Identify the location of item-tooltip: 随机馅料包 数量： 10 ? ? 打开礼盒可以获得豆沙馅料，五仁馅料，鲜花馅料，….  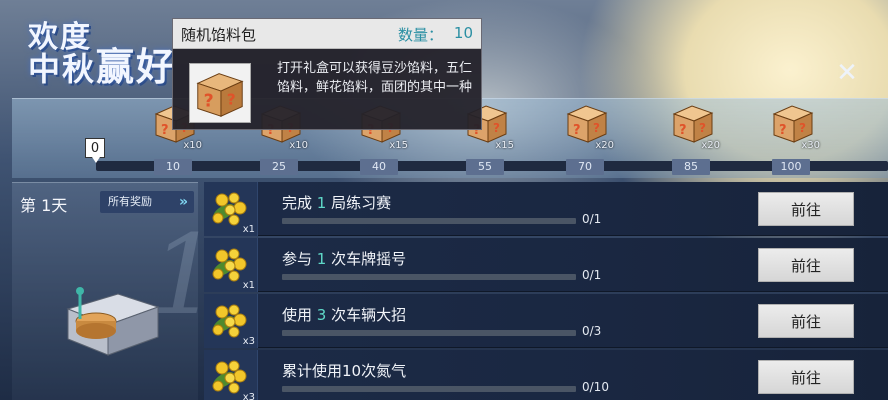
(327, 74).